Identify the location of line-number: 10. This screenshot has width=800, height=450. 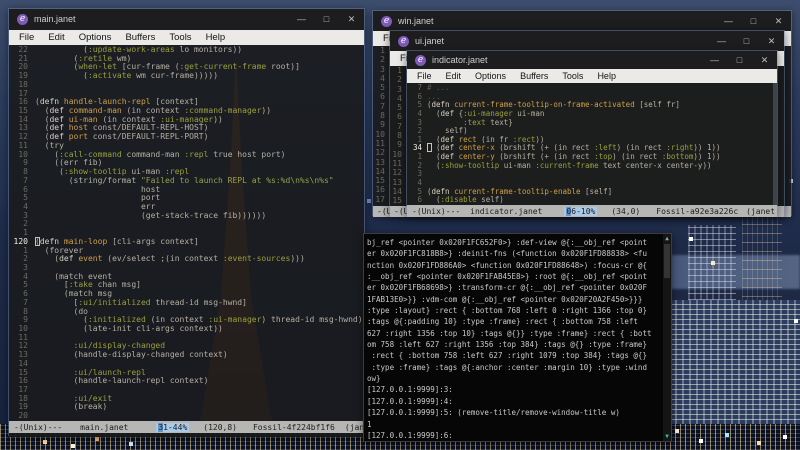
(397, 154).